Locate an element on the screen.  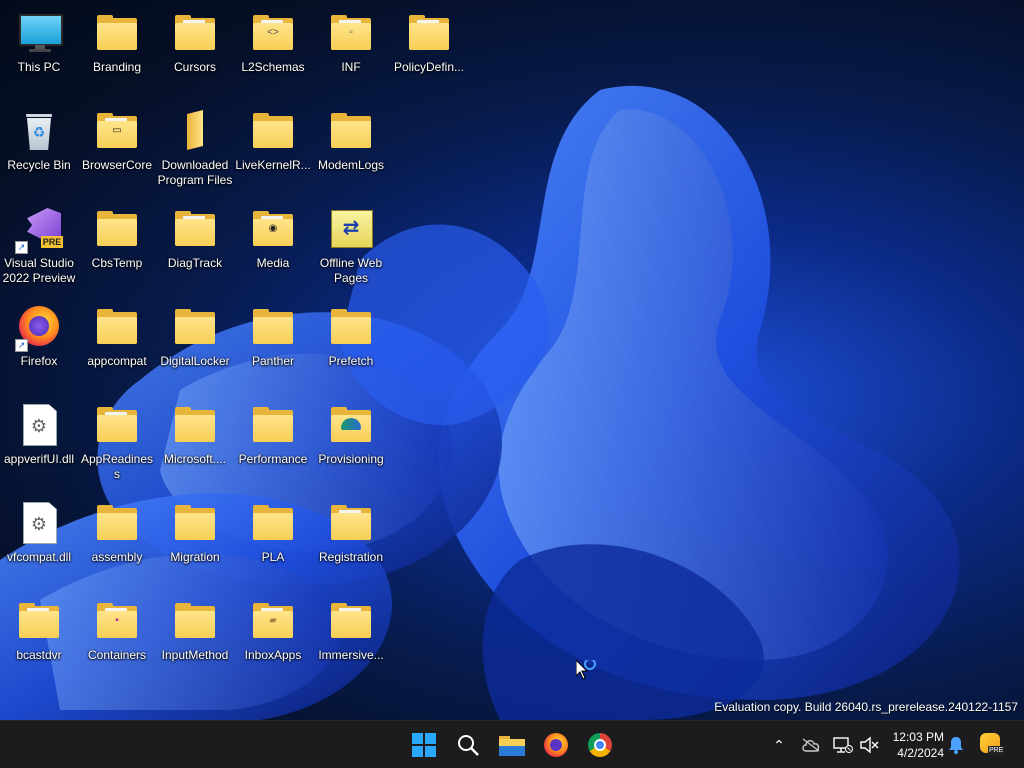
windows-logo-icon is located at coordinates (424, 745).